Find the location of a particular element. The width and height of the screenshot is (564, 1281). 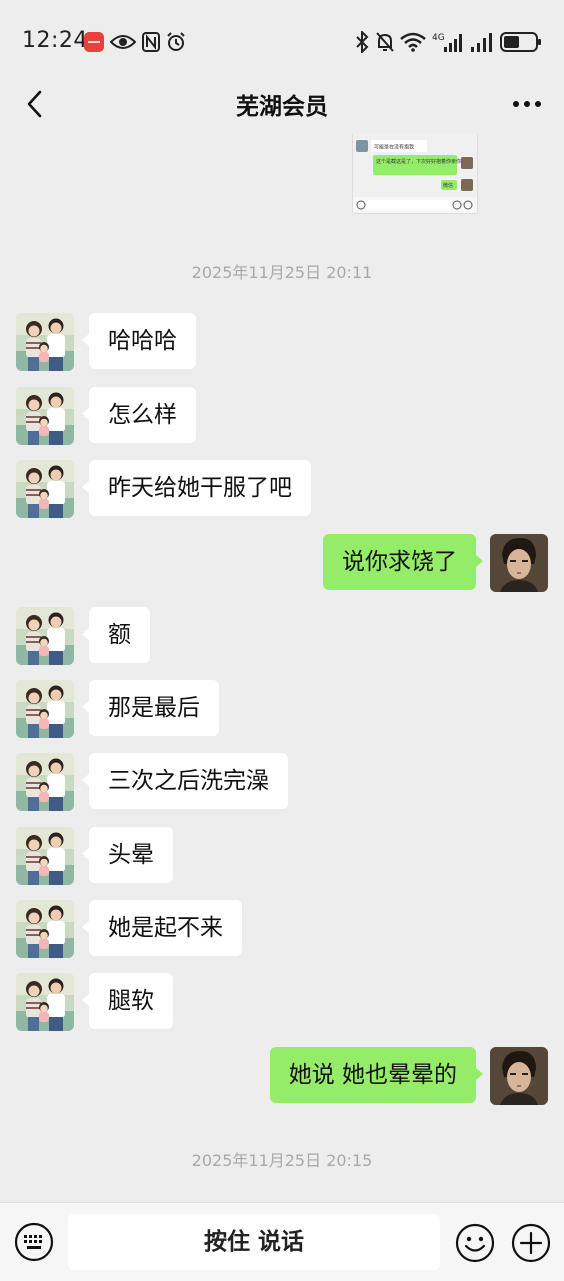

message-row-incoming: 额 is located at coordinates (282, 636).